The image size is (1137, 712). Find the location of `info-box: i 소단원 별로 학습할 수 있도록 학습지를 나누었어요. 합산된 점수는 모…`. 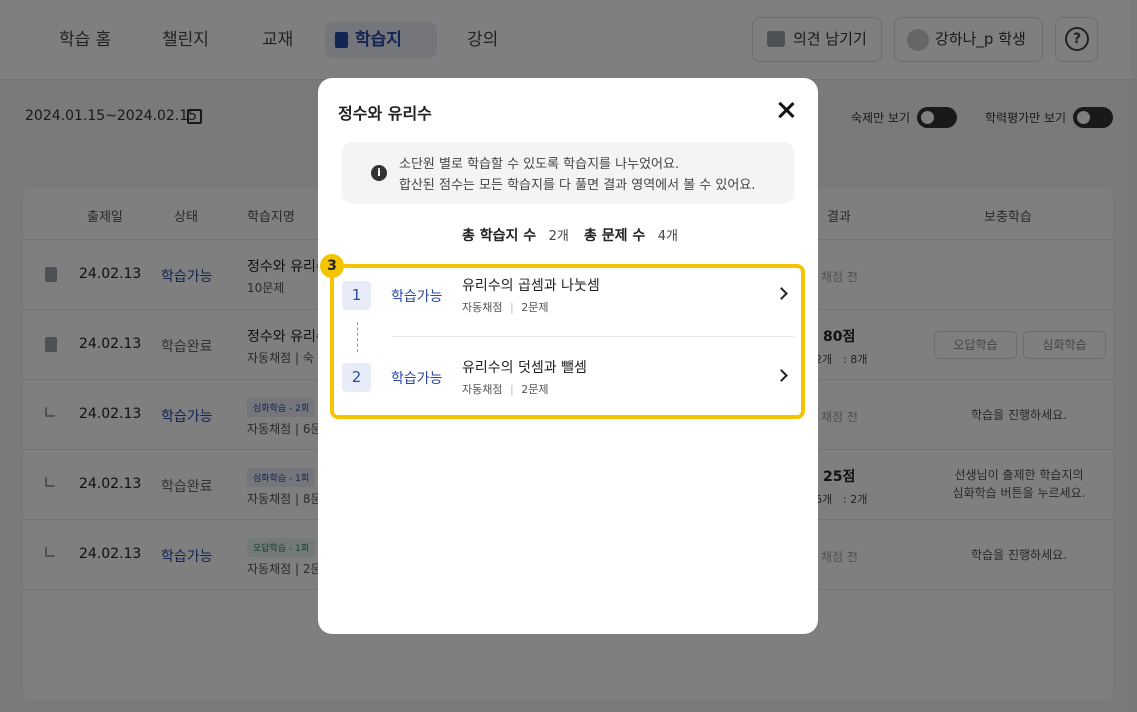

info-box: i 소단원 별로 학습할 수 있도록 학습지를 나누었어요. 합산된 점수는 모… is located at coordinates (568, 173).